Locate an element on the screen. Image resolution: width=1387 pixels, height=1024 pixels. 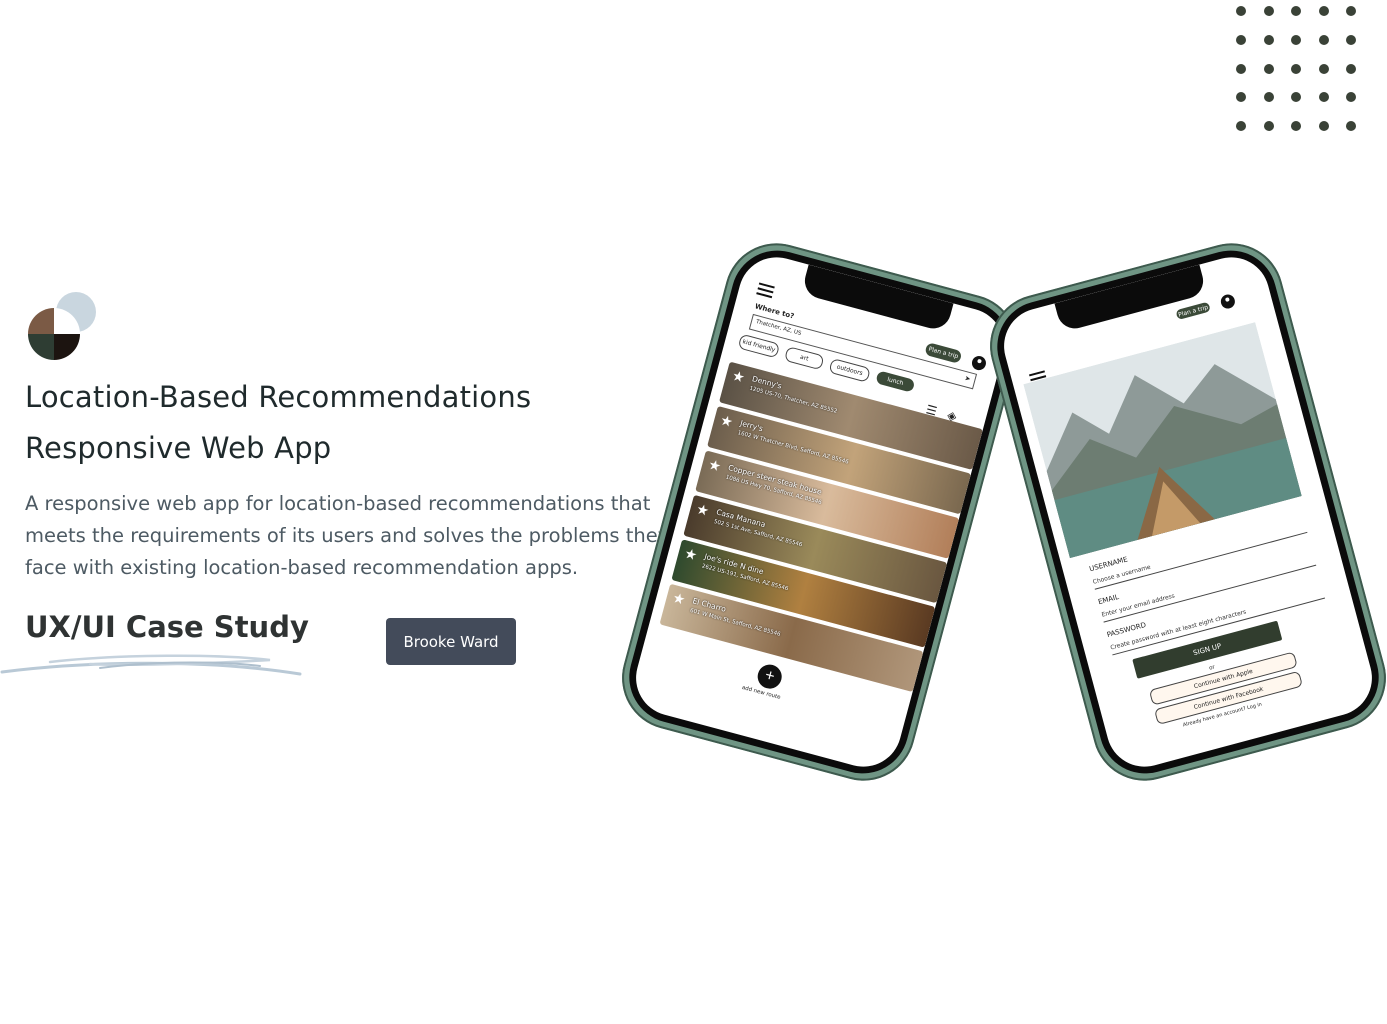
author-button: Brooke Ward is located at coordinates (451, 641).